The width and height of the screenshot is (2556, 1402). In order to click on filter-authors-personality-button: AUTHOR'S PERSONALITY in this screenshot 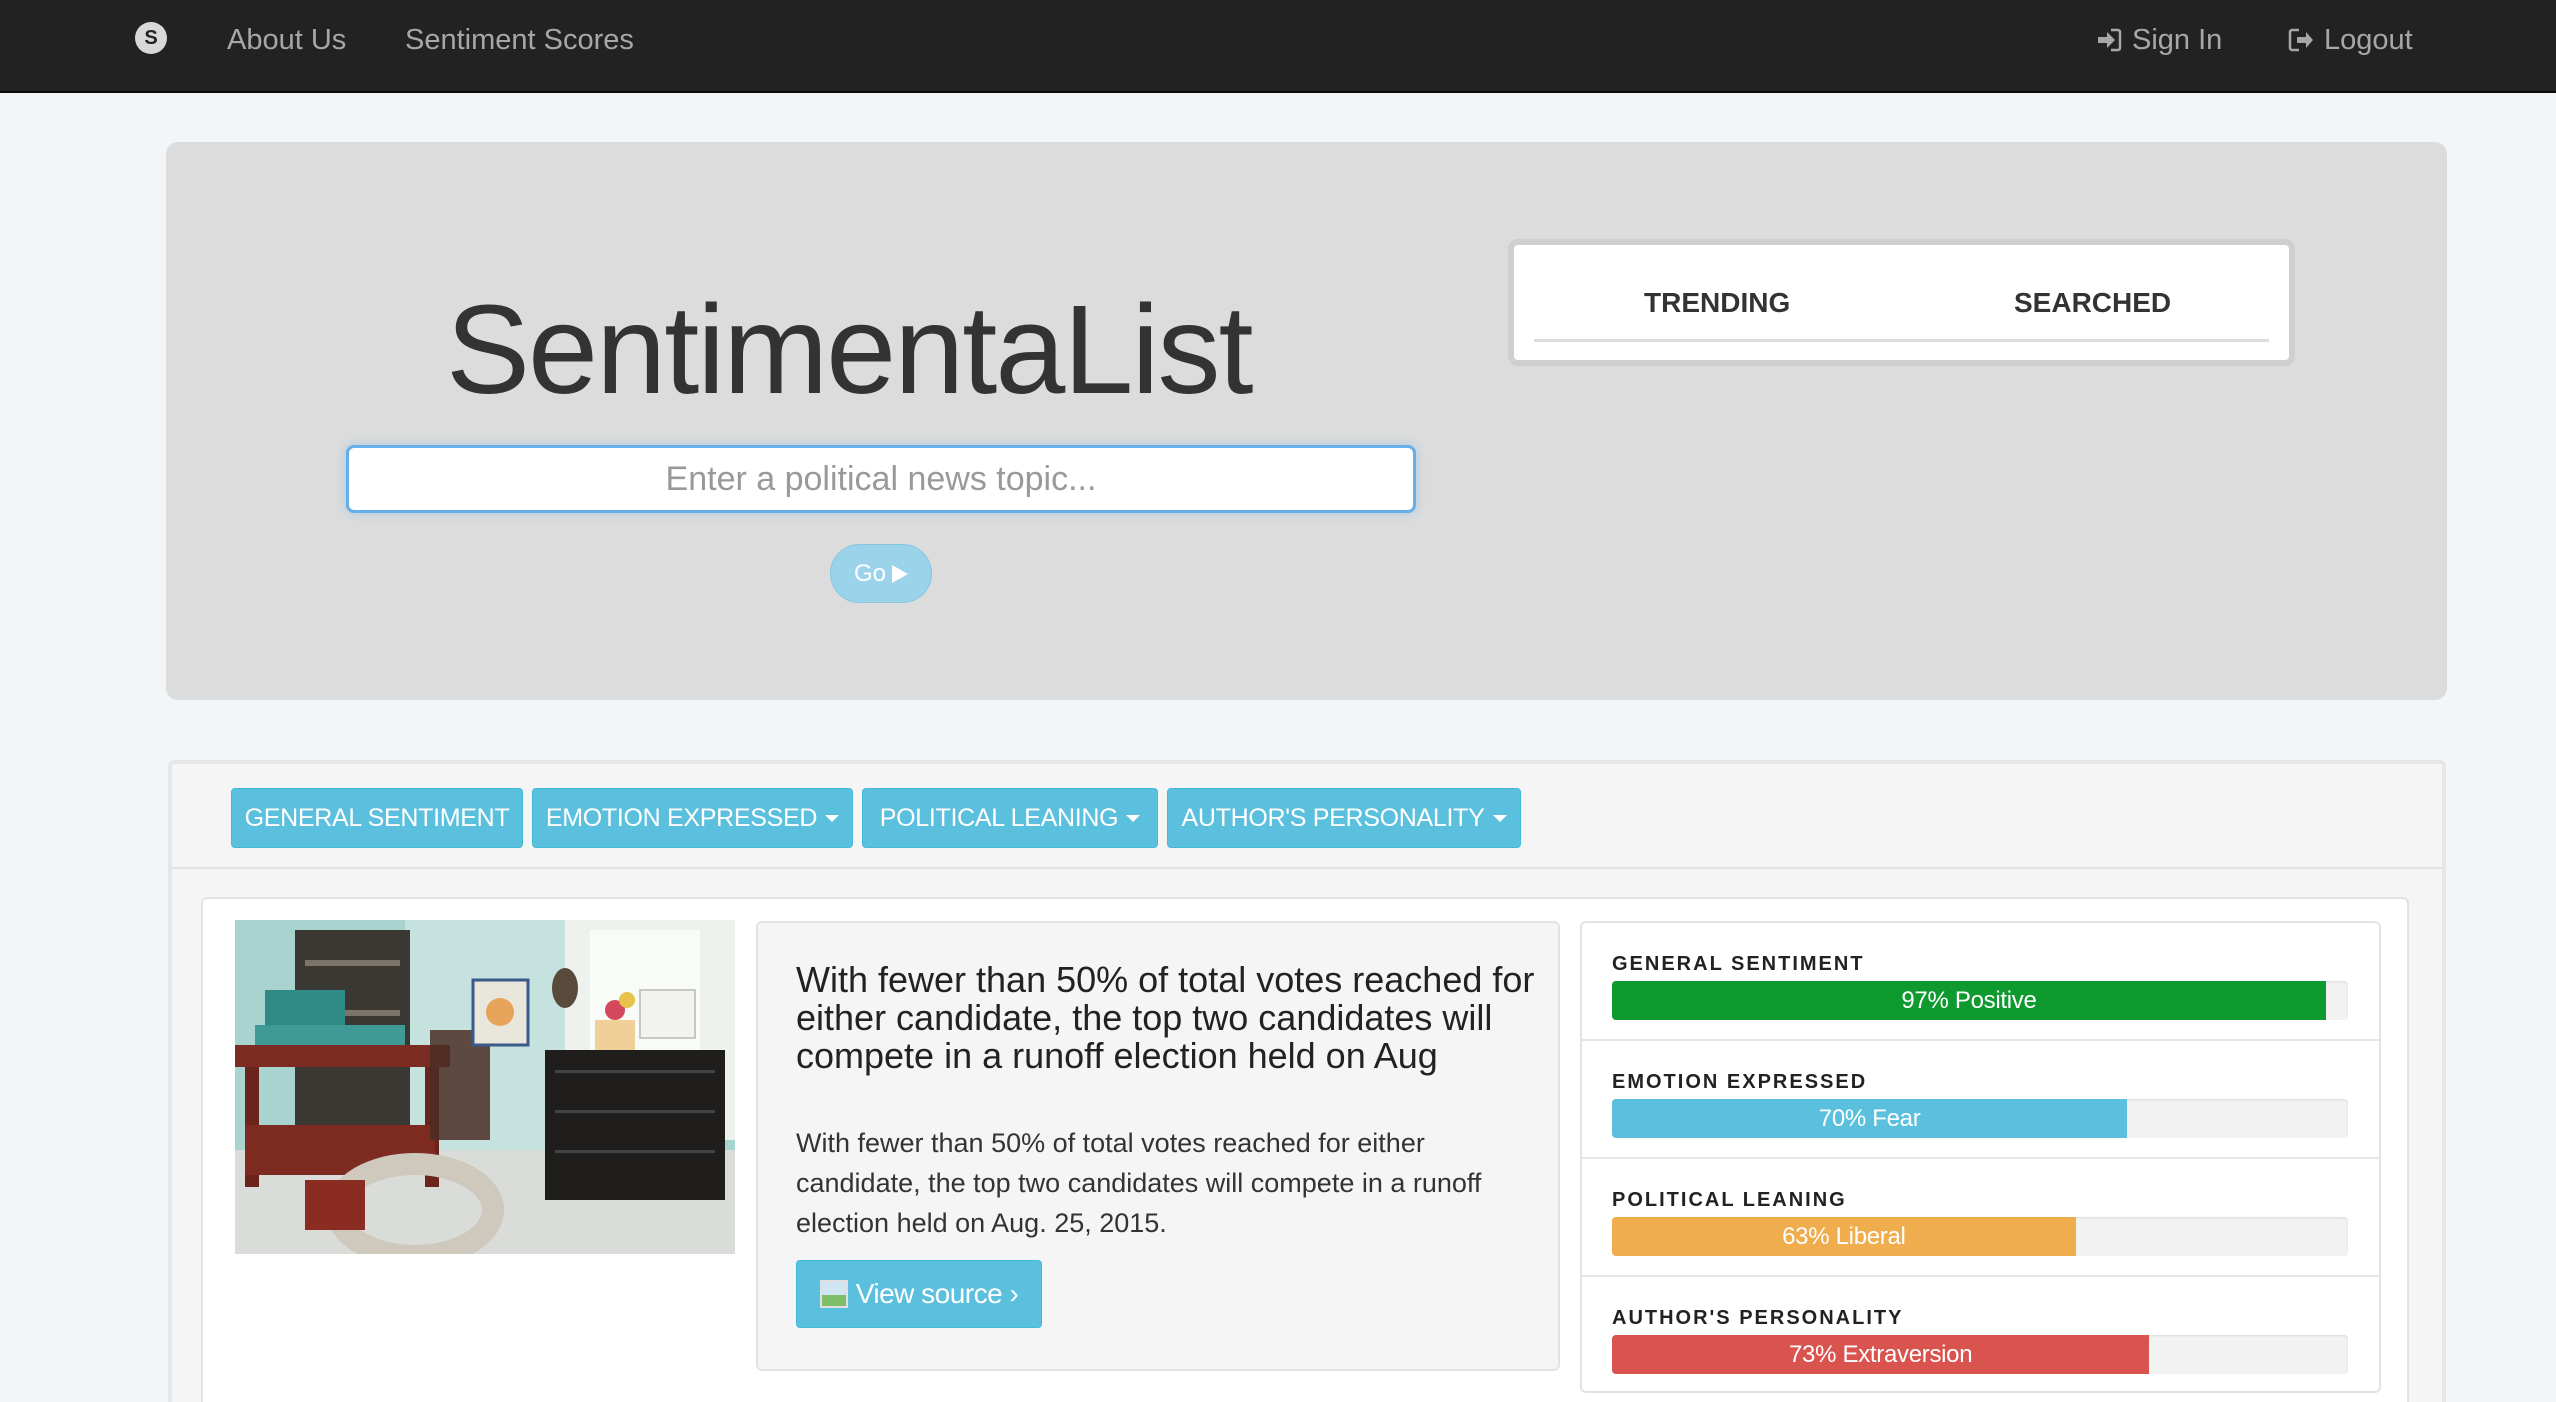, I will do `click(1344, 818)`.